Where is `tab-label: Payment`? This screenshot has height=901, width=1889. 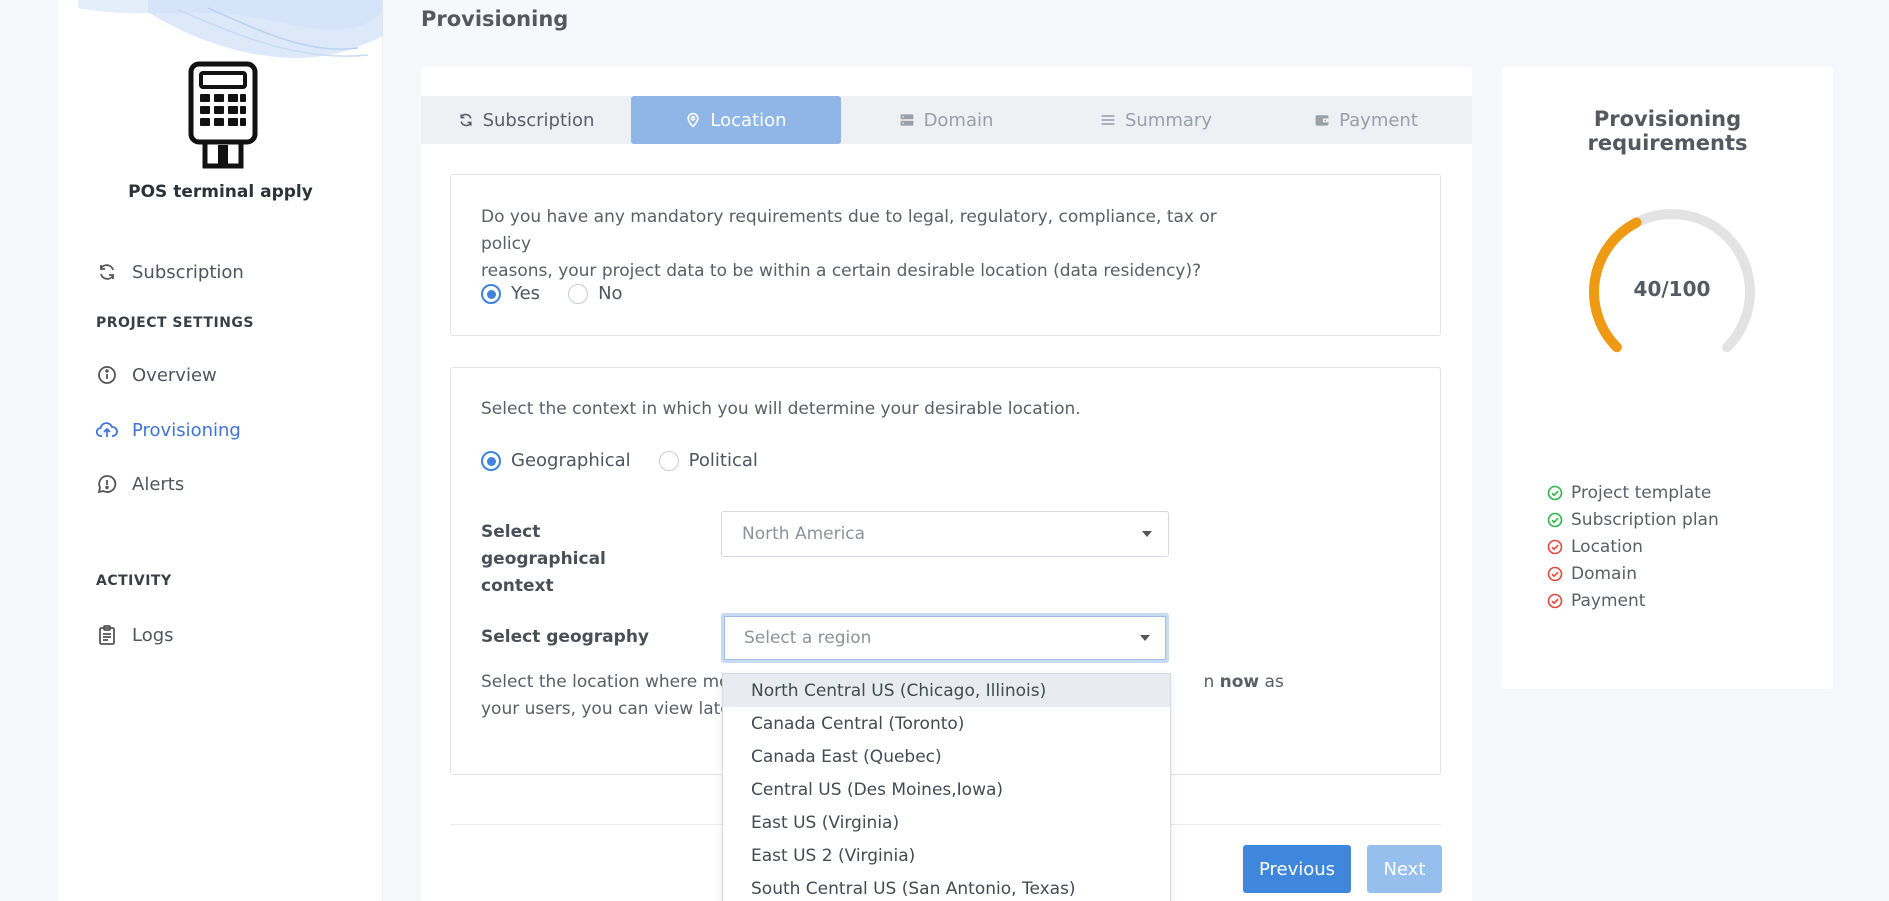 tab-label: Payment is located at coordinates (1378, 120).